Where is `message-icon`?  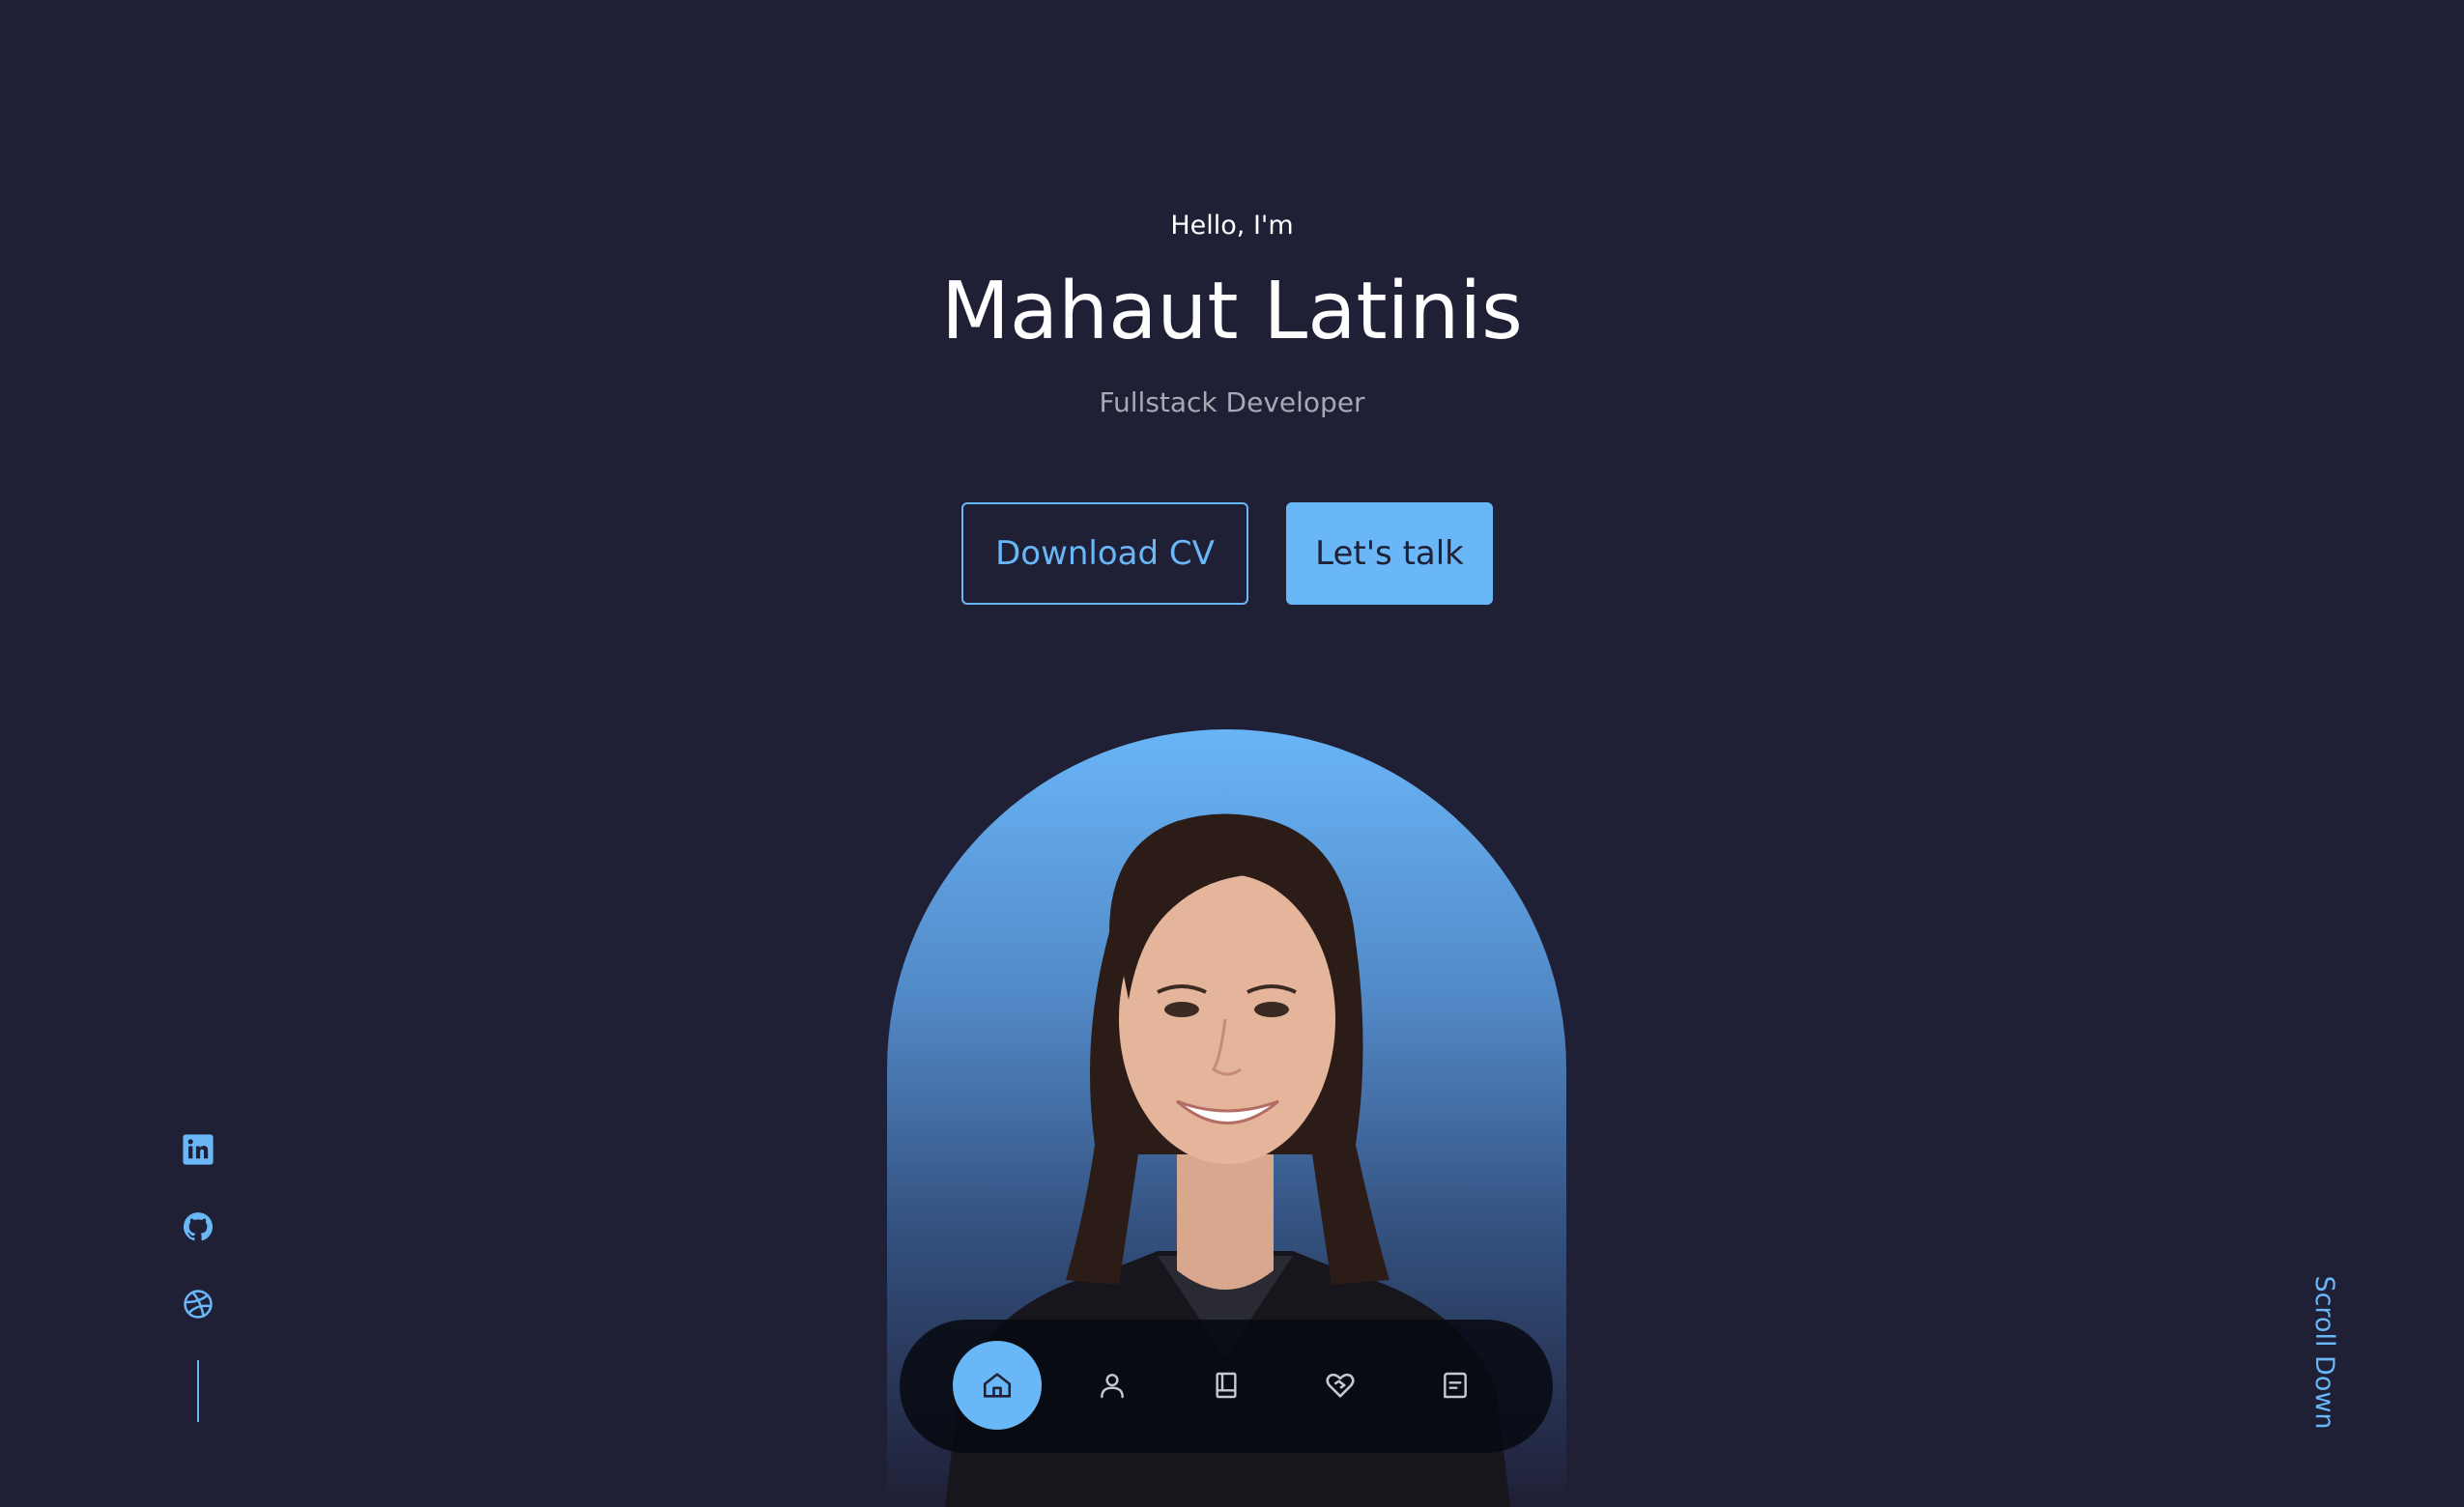
message-icon is located at coordinates (1455, 1385).